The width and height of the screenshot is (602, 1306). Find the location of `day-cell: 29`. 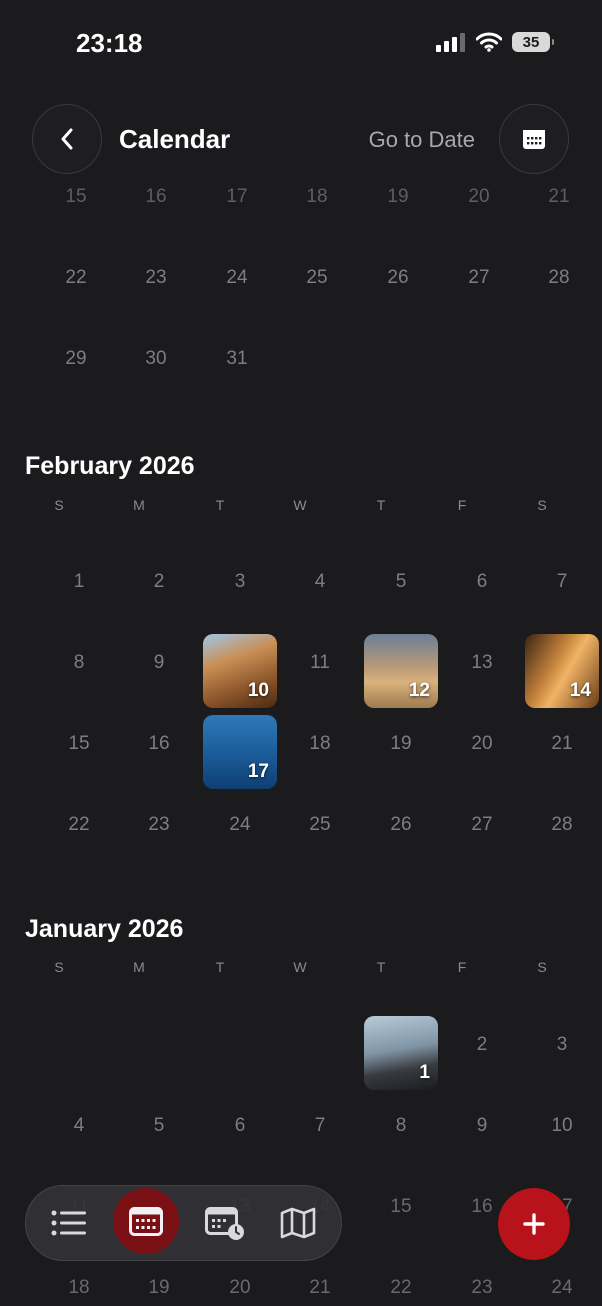

day-cell: 29 is located at coordinates (75, 359).